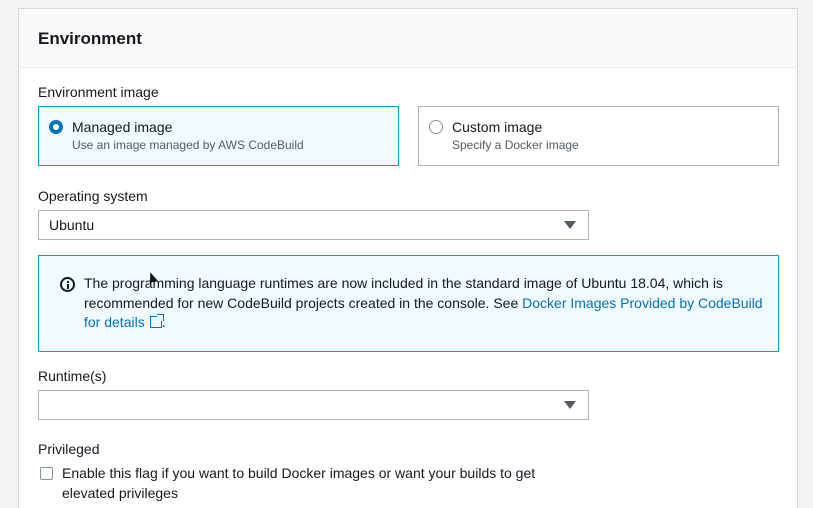  What do you see at coordinates (67, 284) in the screenshot?
I see `info-icon` at bounding box center [67, 284].